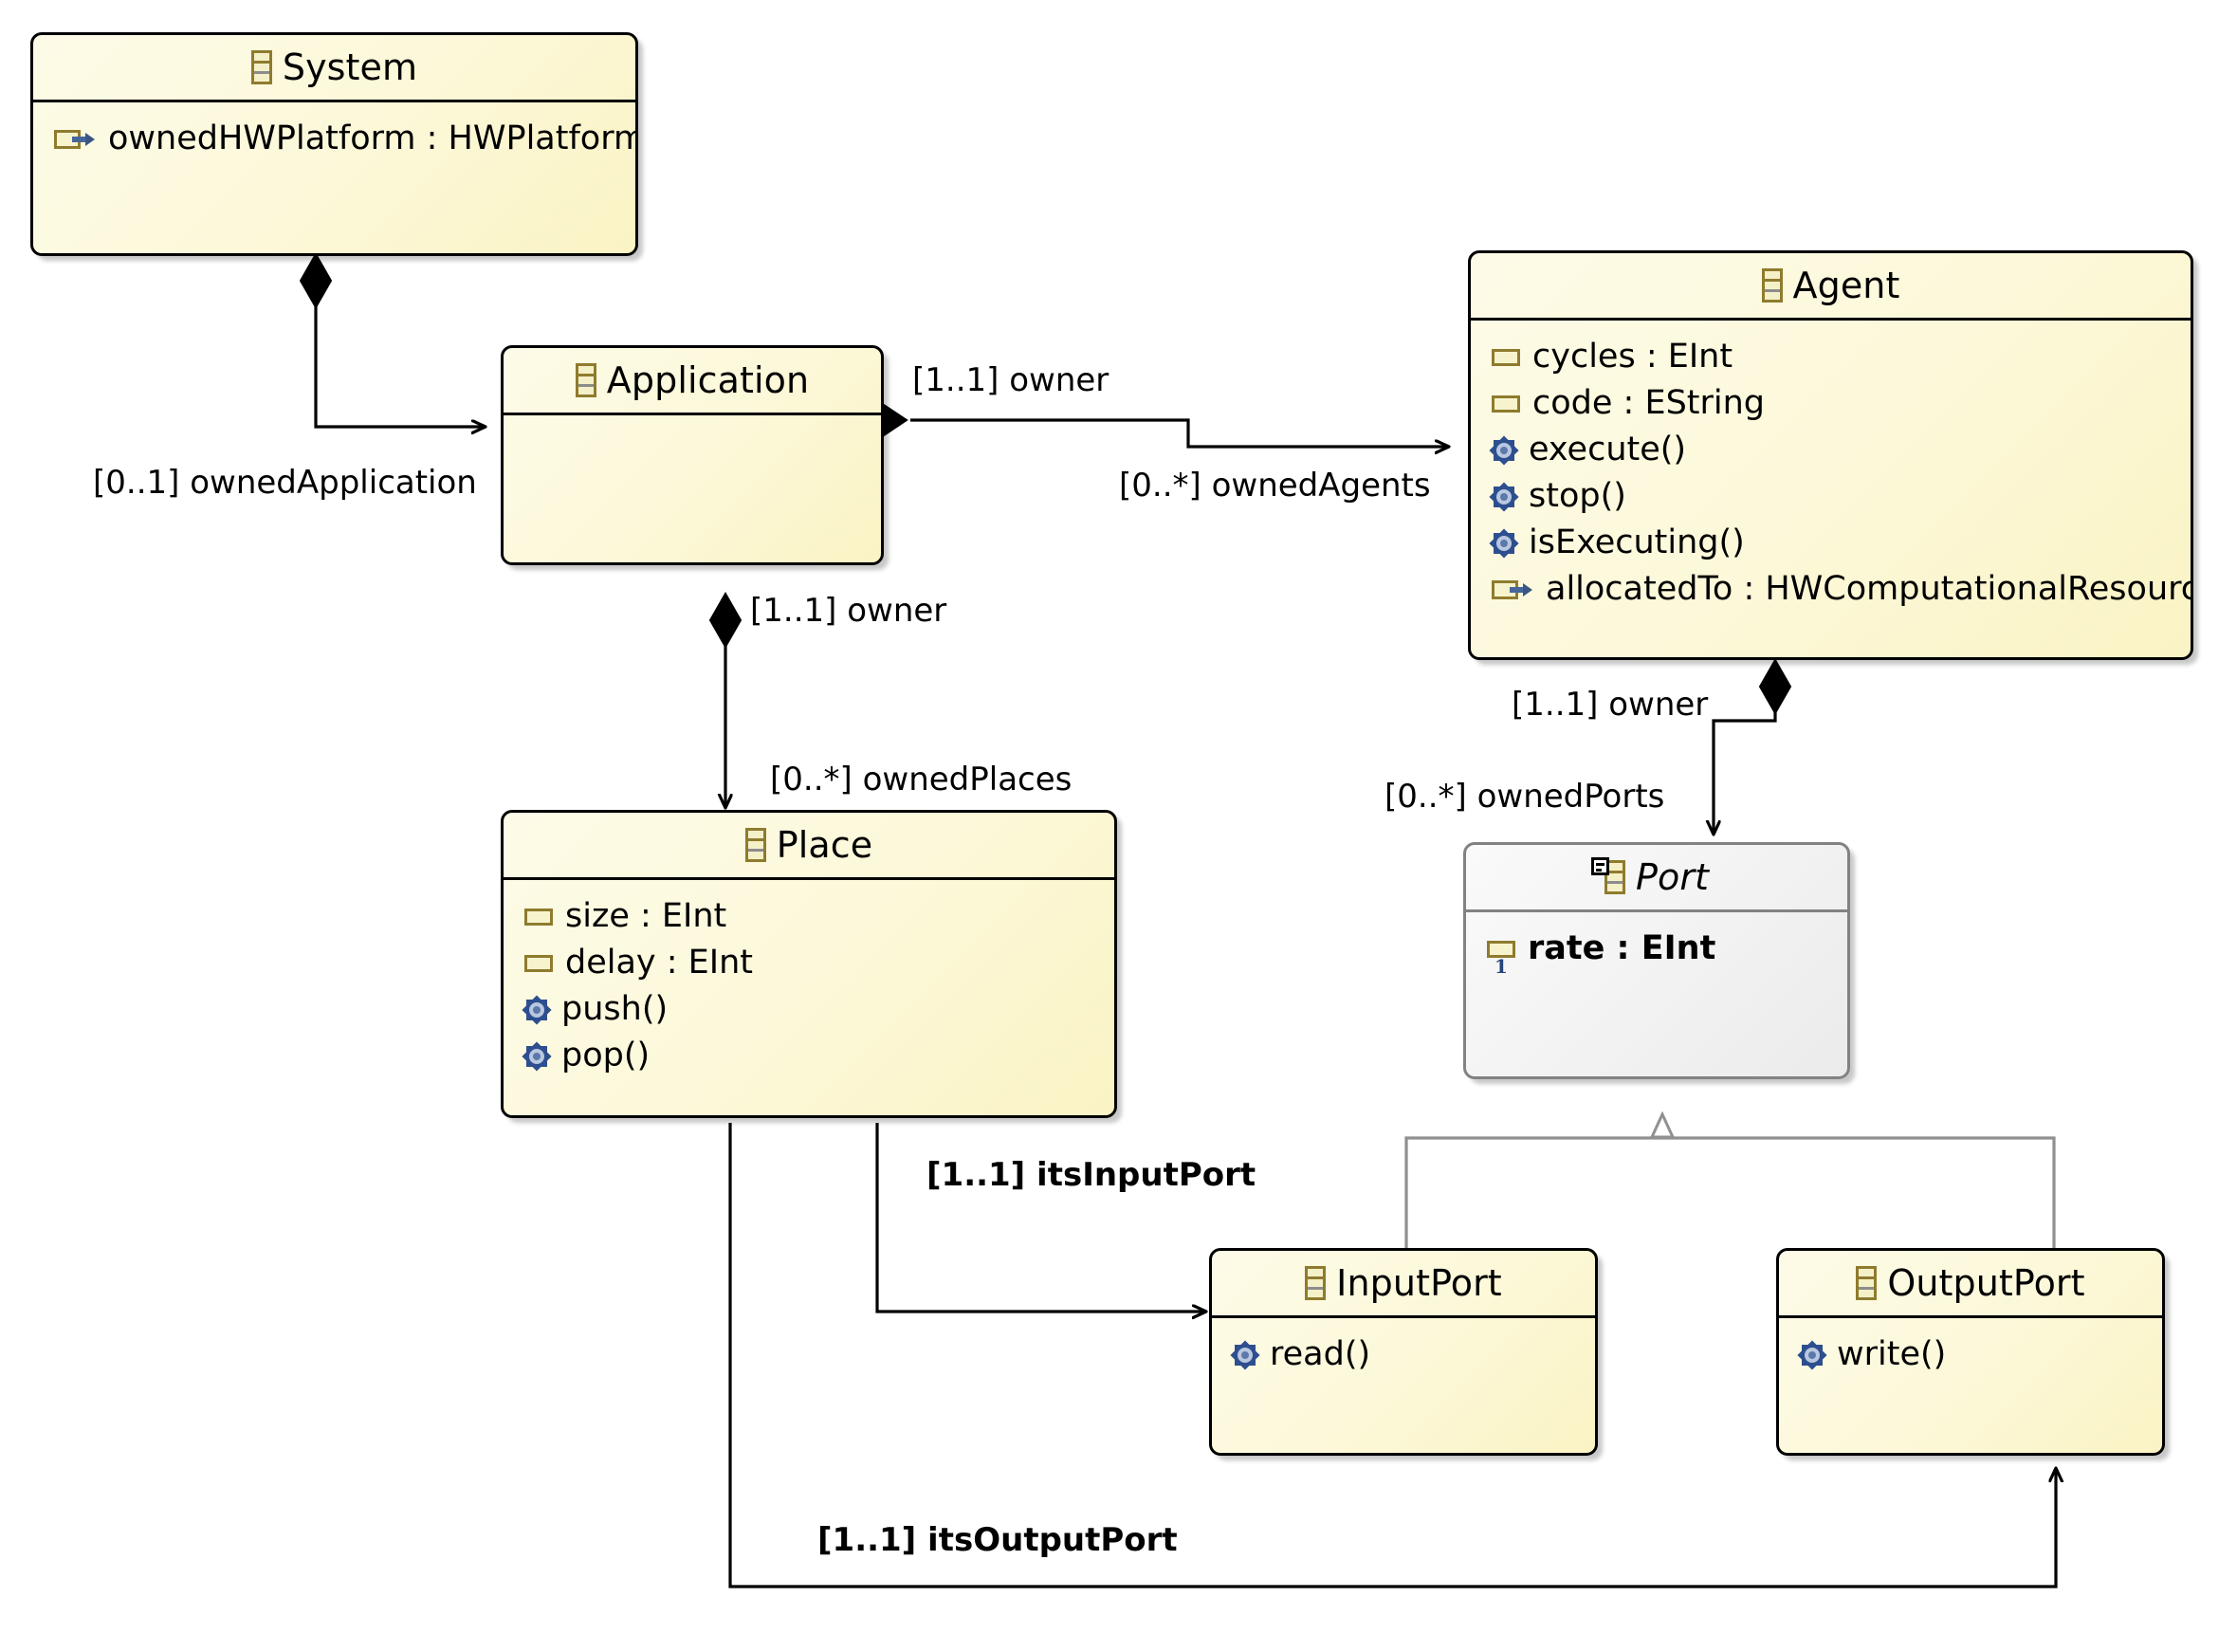 This screenshot has width=2237, height=1652. I want to click on edge-application-agent, so click(1154, 425).